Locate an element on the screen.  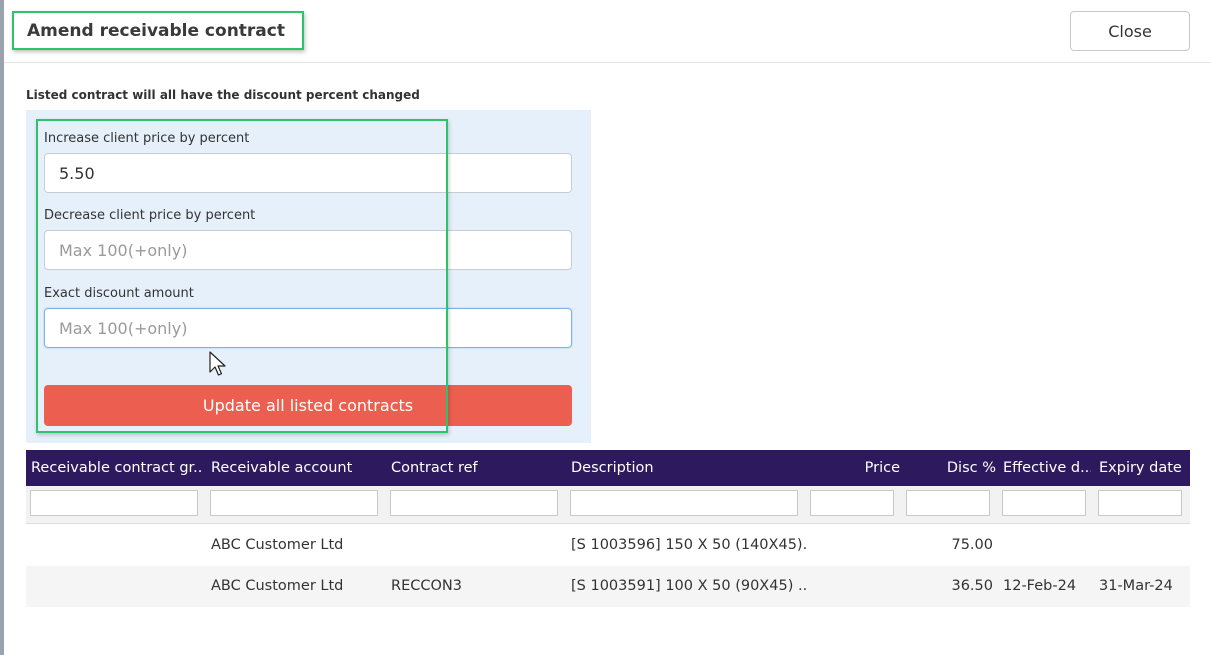
grid-filter-row is located at coordinates (608, 505).